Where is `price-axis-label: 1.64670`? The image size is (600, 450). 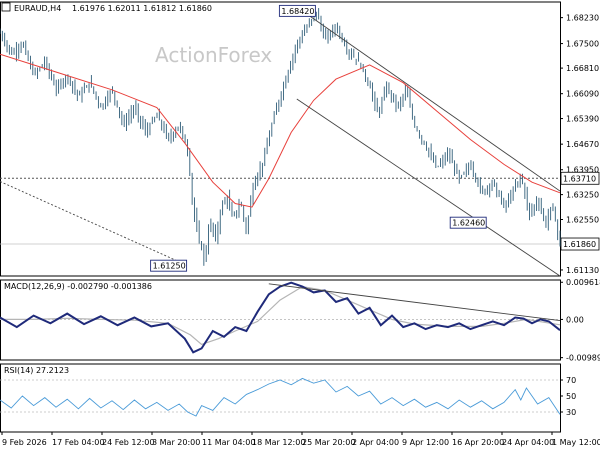 price-axis-label: 1.64670 is located at coordinates (582, 144).